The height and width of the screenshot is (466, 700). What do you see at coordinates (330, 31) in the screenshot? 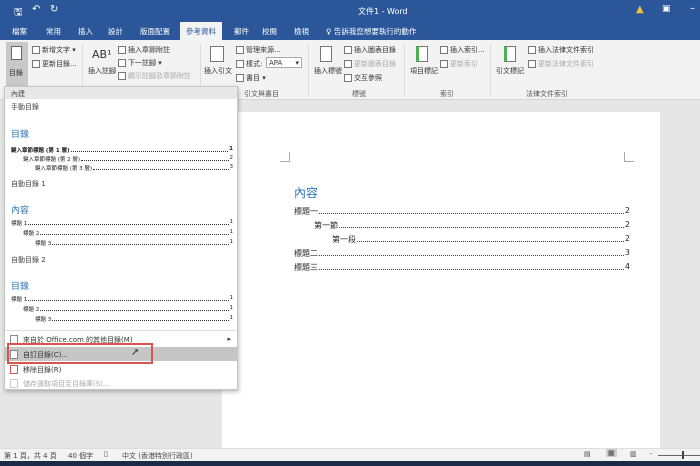
I see `lightbulb-icon: ♀` at bounding box center [330, 31].